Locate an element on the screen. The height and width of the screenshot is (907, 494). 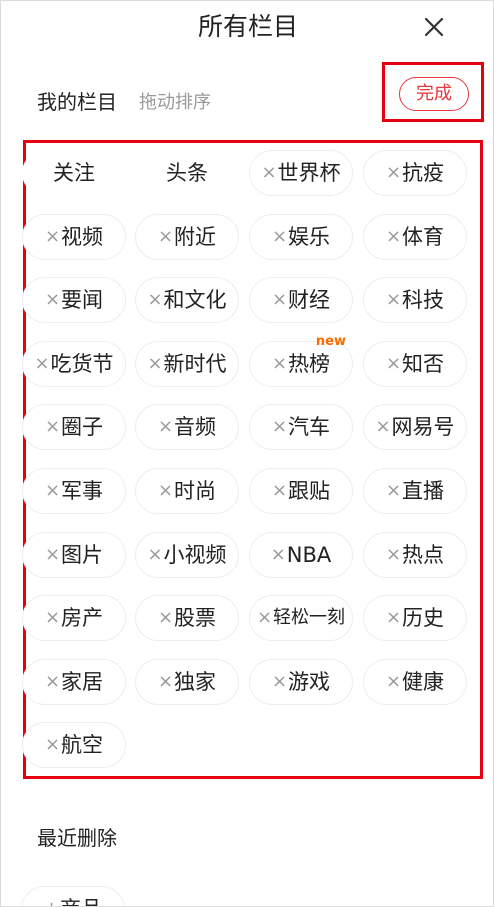
column-chip: × 热点 is located at coordinates (415, 555).